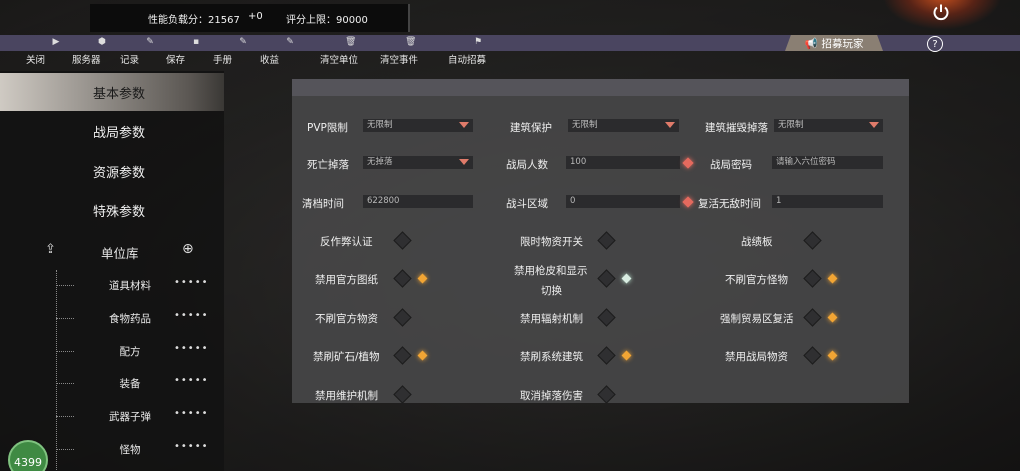 Image resolution: width=1020 pixels, height=471 pixels. Describe the element at coordinates (150, 42) in the screenshot. I see `edit-icon: ✎` at that location.